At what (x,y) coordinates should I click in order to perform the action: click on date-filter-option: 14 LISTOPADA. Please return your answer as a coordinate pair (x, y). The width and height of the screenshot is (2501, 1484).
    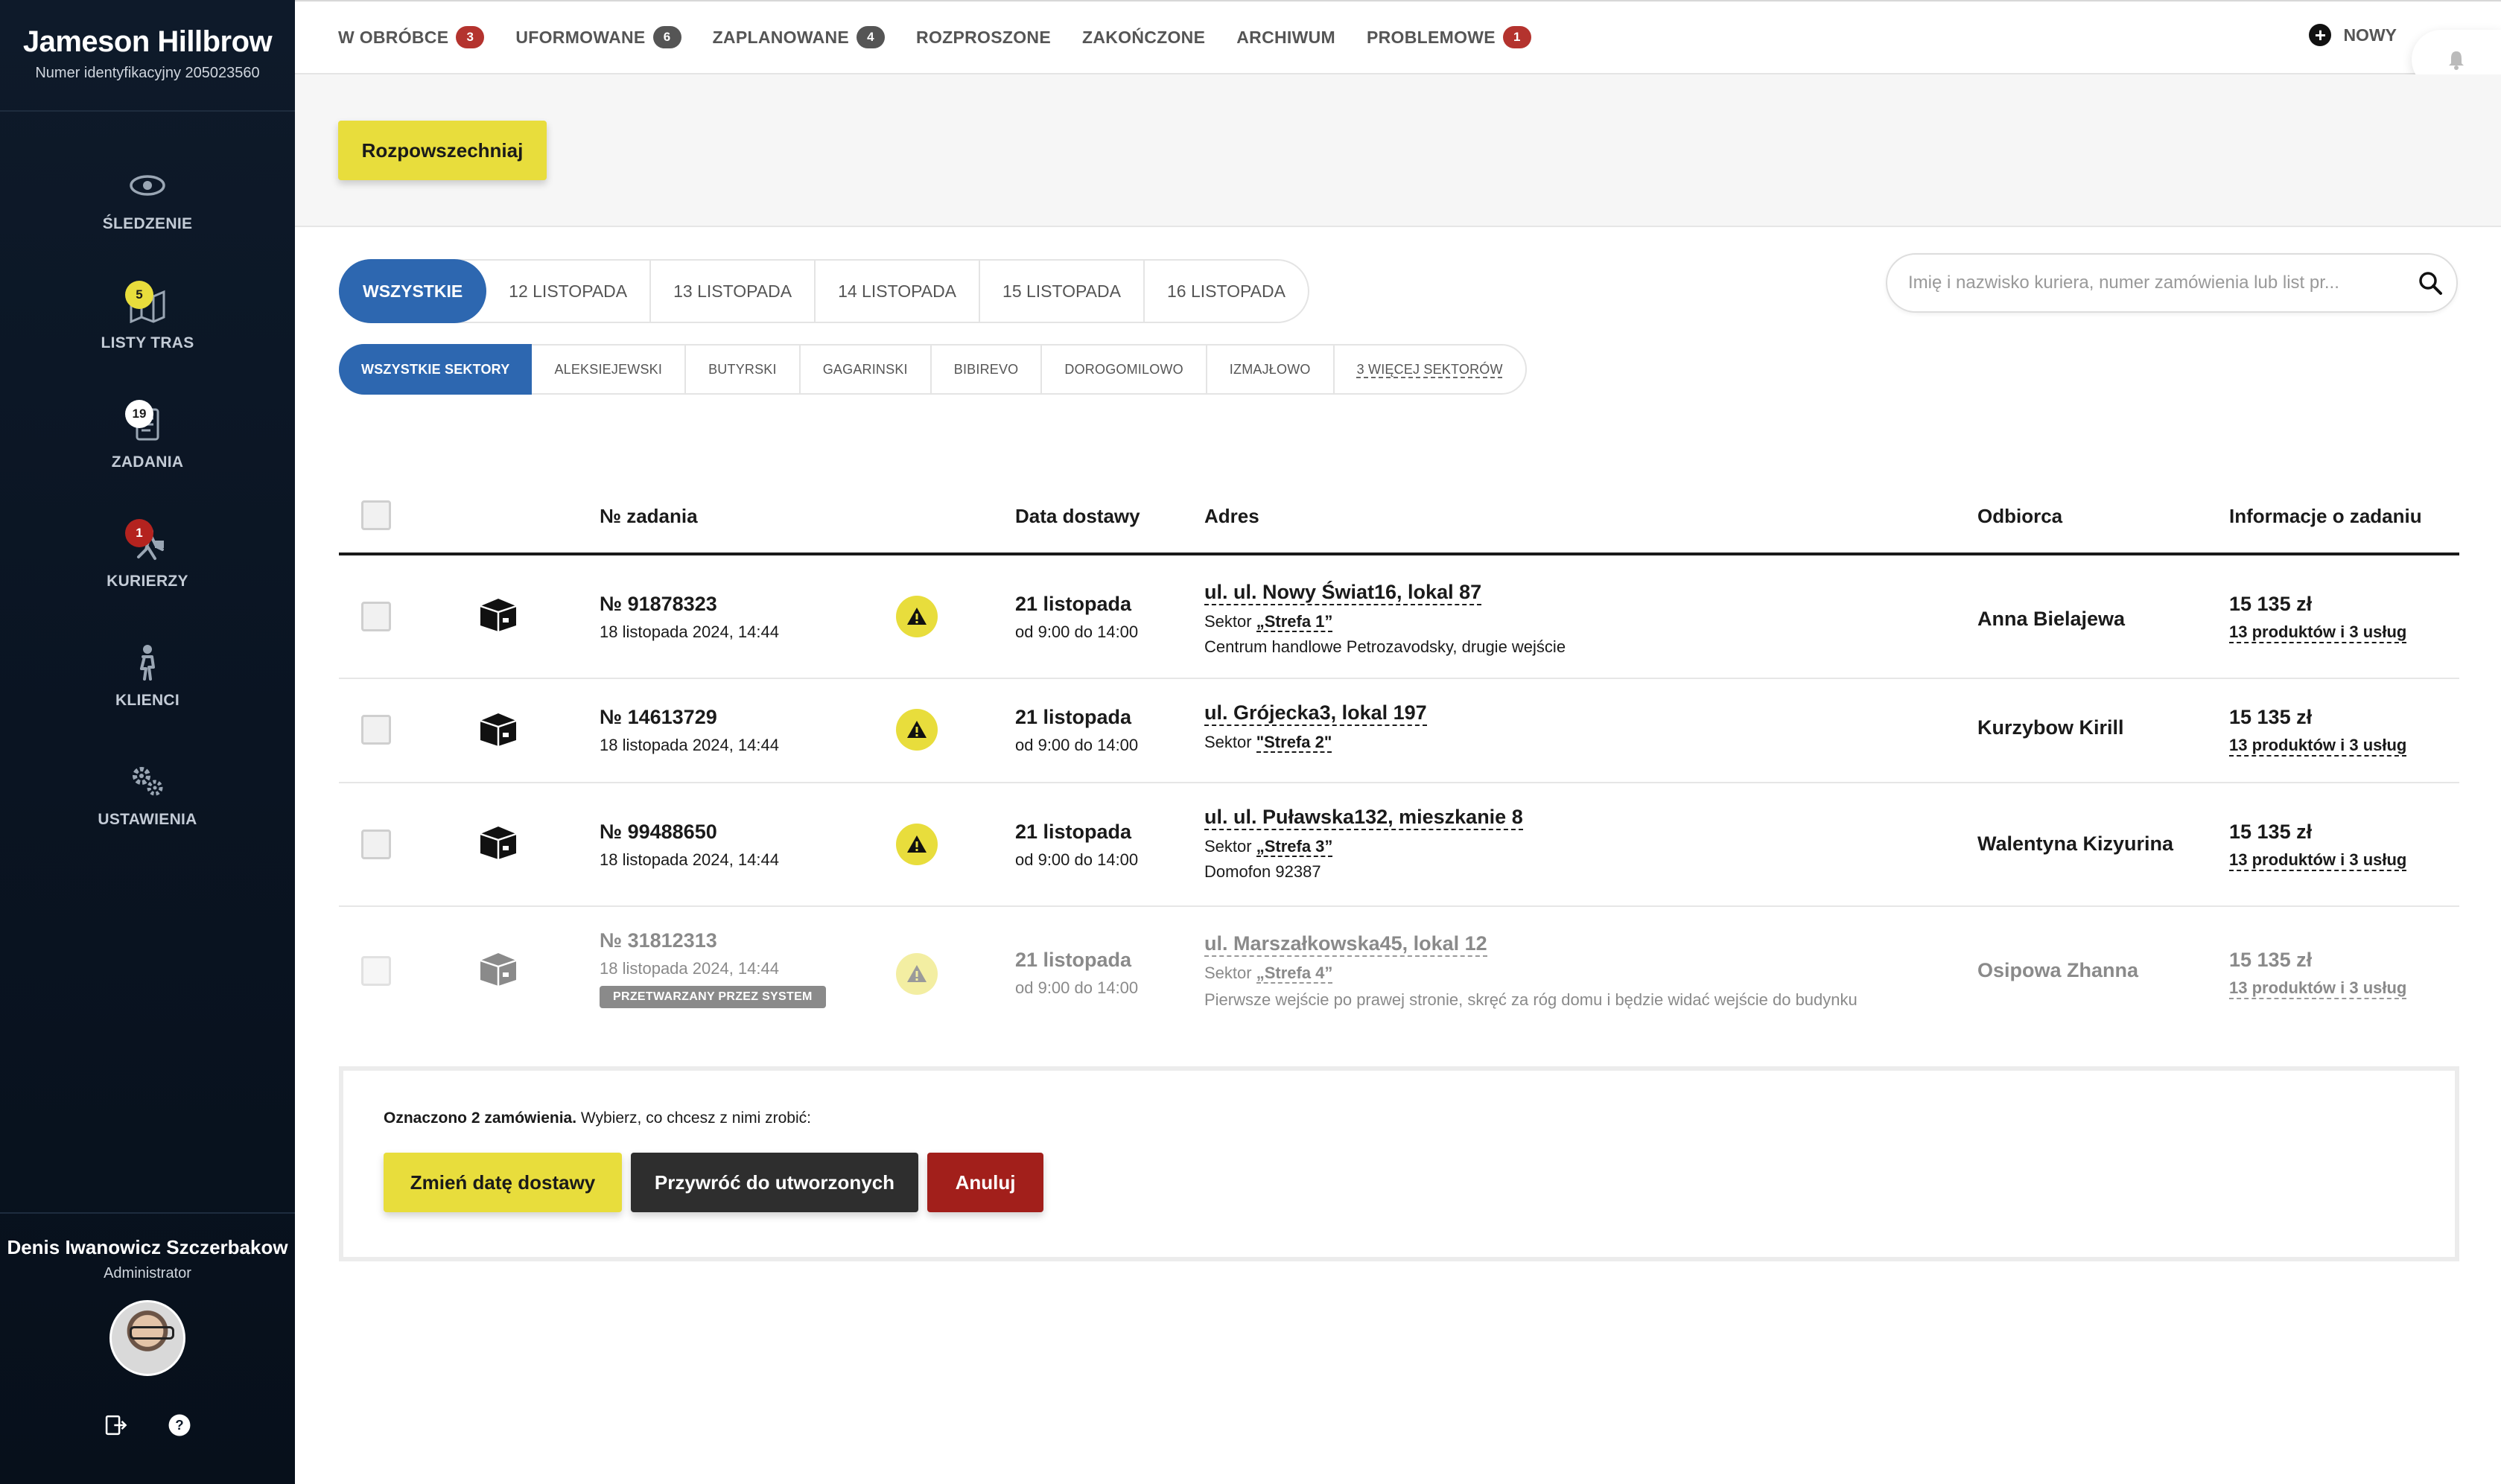
    Looking at the image, I should click on (898, 291).